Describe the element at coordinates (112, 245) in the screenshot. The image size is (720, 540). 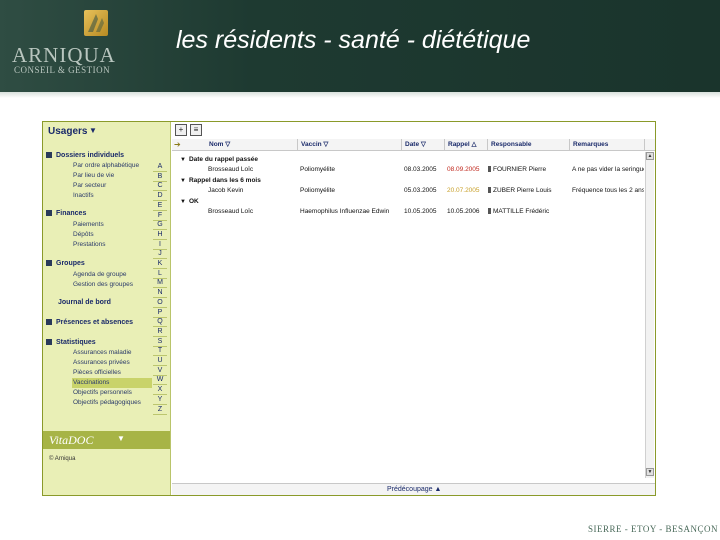
I see `nav-item-prestations: Prestations` at that location.